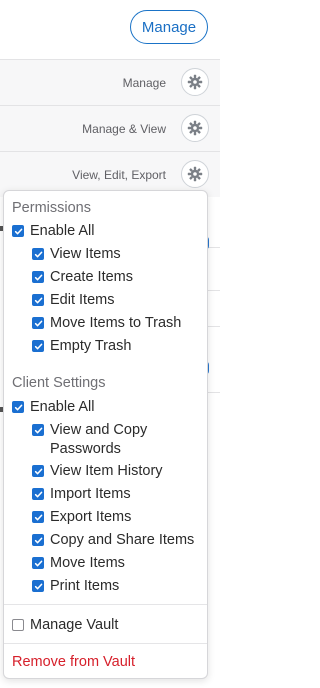  I want to click on edit-items-checkbox: Edit Items, so click(73, 300).